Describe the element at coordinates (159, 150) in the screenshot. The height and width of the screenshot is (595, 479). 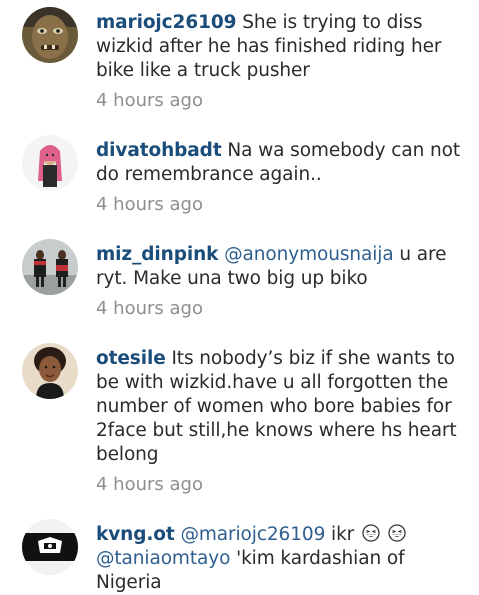
I see `username-link: divatohbadt` at that location.